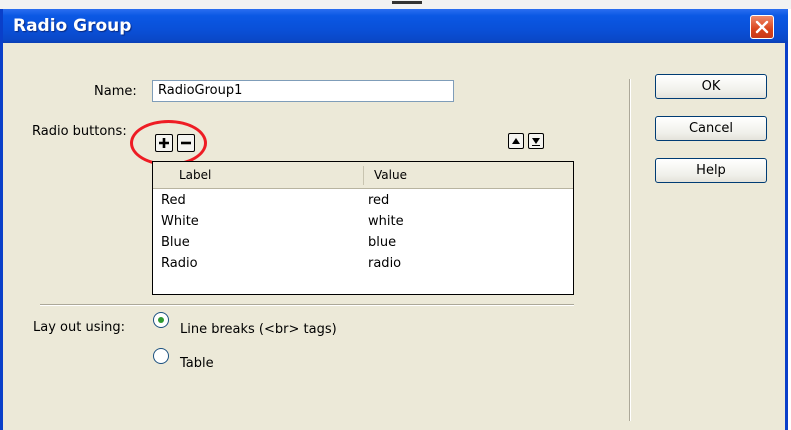 This screenshot has width=791, height=430. I want to click on table-row: Red red, so click(363, 201).